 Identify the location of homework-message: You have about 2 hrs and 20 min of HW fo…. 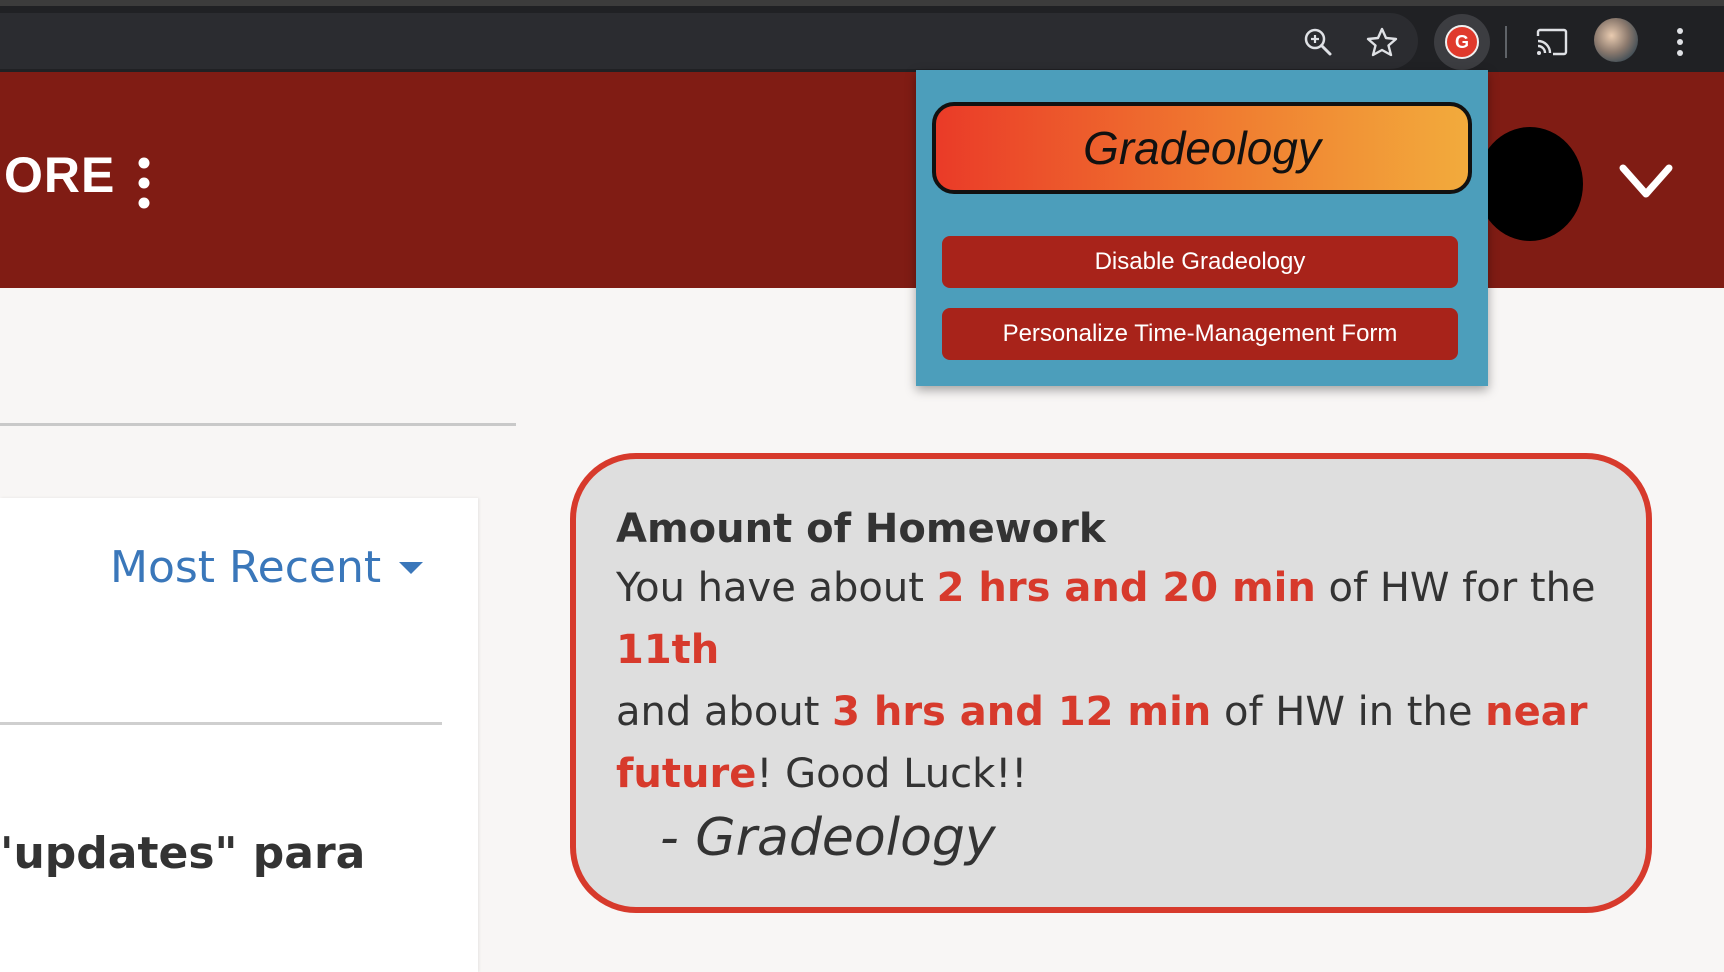
(1111, 681).